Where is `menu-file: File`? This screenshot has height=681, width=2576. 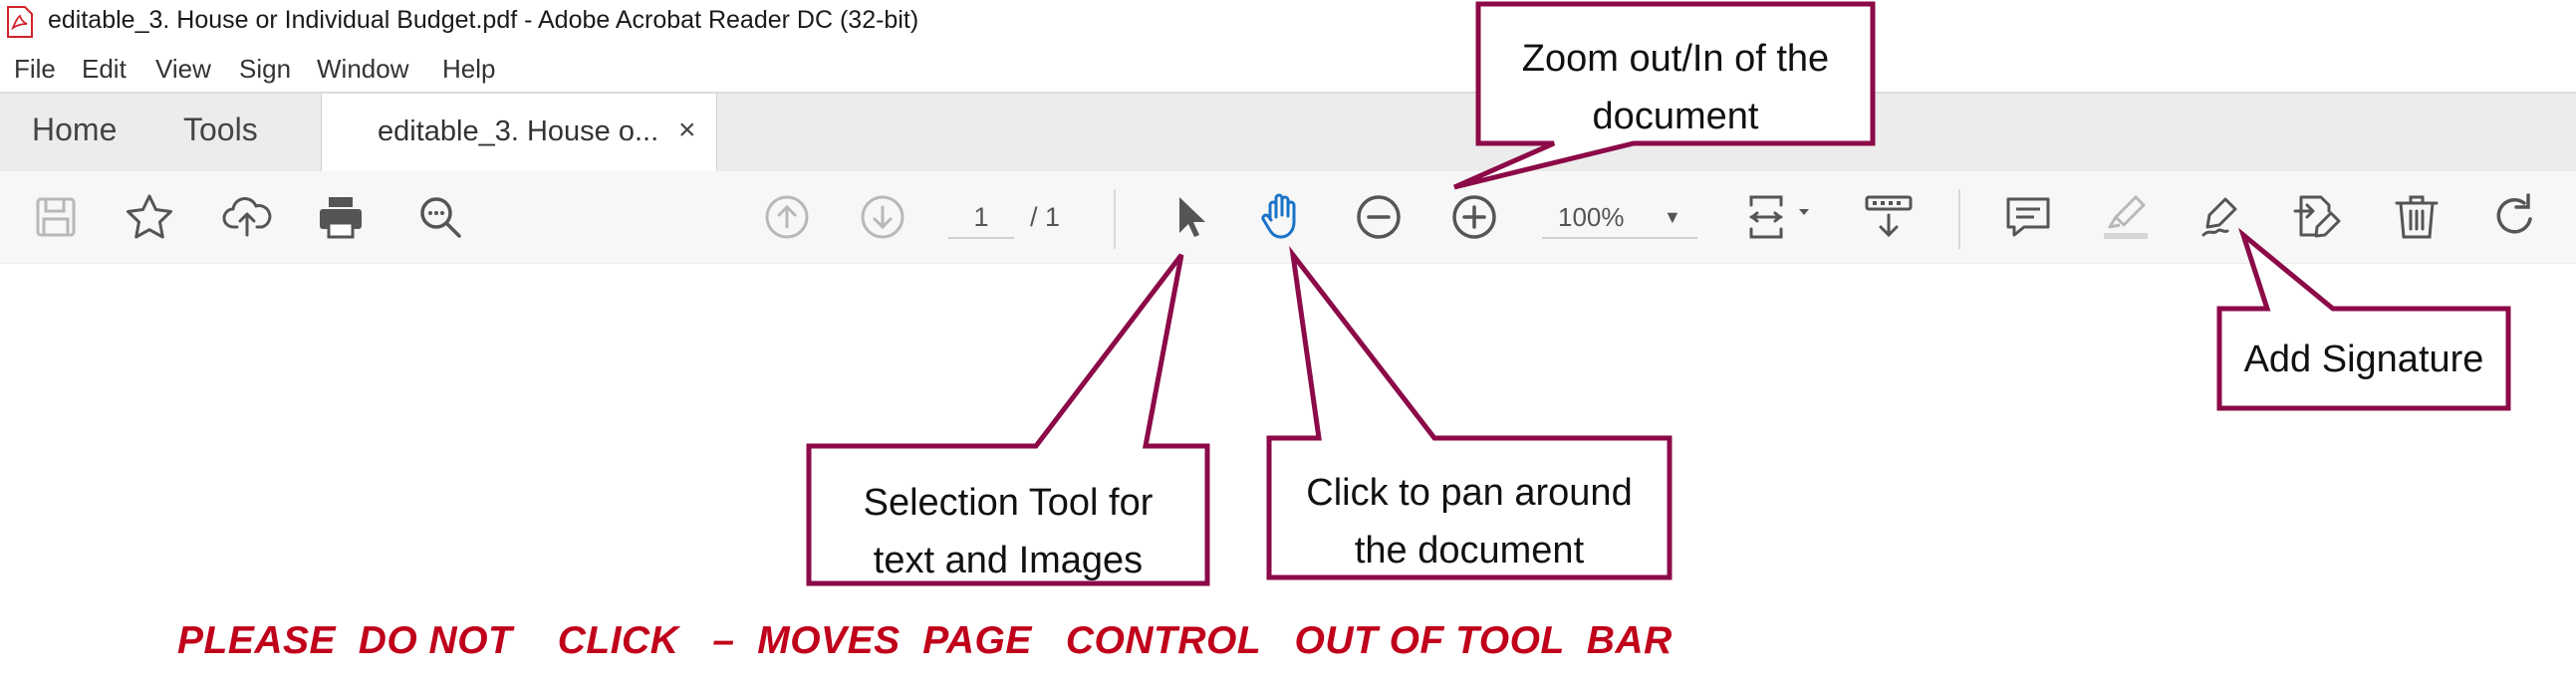
menu-file: File is located at coordinates (35, 70).